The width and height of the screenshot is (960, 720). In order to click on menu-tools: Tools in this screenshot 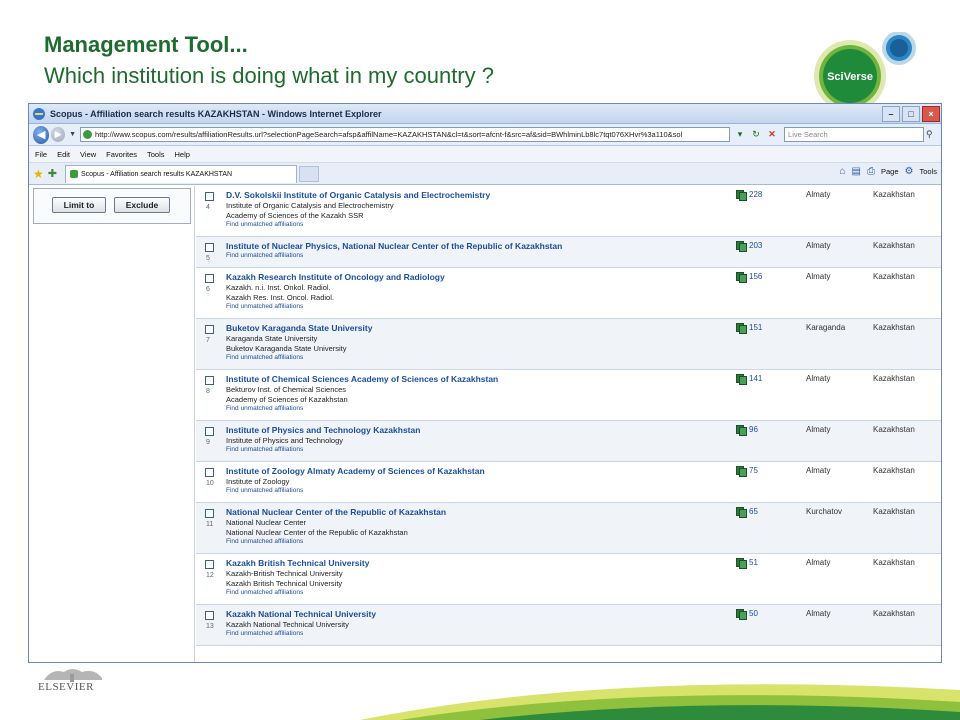, I will do `click(156, 154)`.